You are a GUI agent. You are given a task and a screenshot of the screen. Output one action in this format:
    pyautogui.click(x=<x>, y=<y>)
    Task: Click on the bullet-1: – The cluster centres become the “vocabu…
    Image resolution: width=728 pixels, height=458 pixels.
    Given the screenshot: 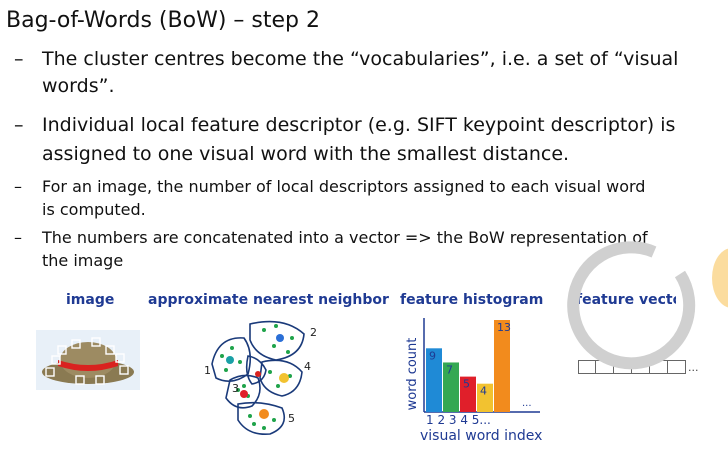 What is the action you would take?
    pyautogui.click(x=359, y=73)
    